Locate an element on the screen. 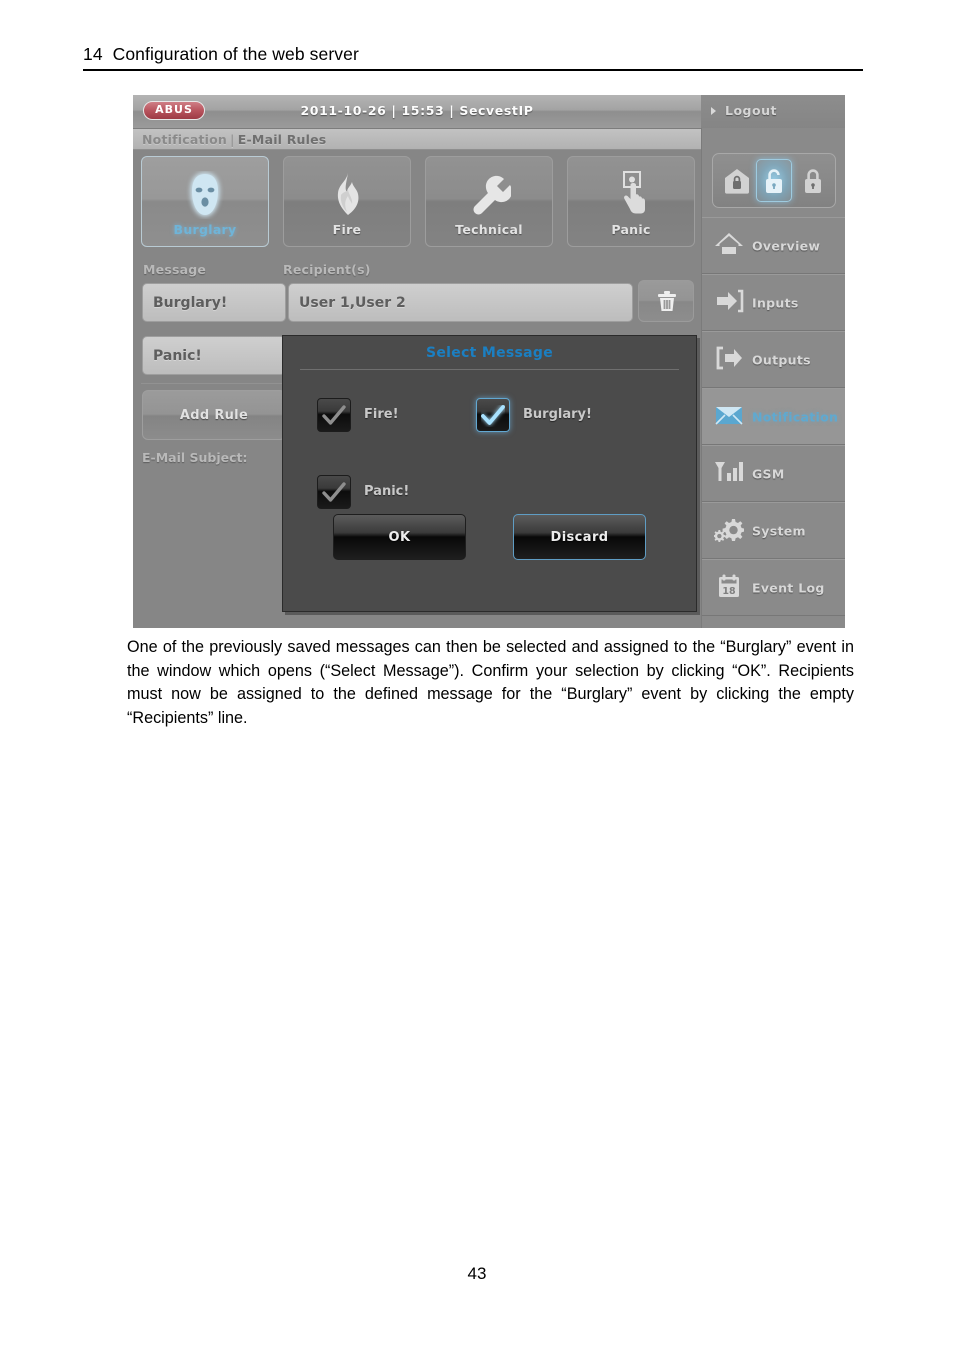  arm-control is located at coordinates (773, 181).